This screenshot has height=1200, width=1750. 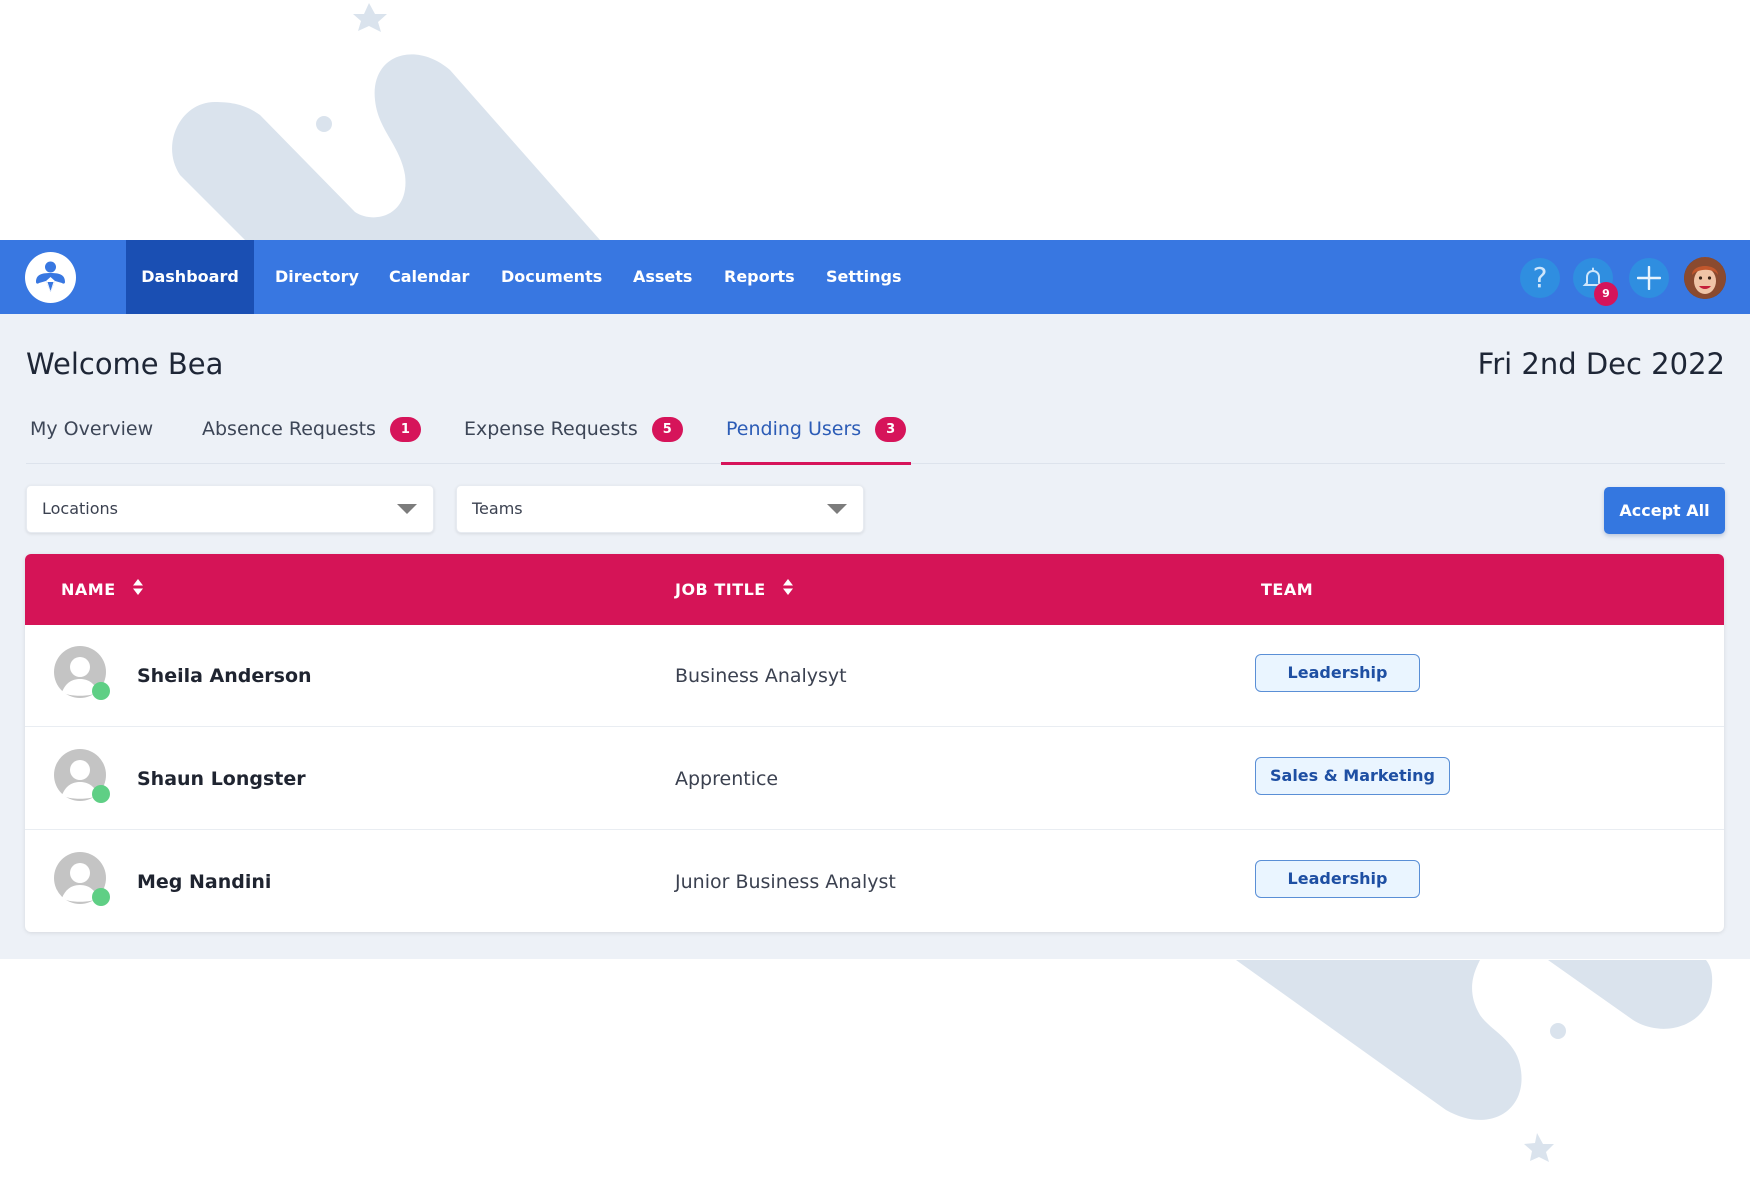 What do you see at coordinates (1558, 1031) in the screenshot?
I see `decor-dot-bottom` at bounding box center [1558, 1031].